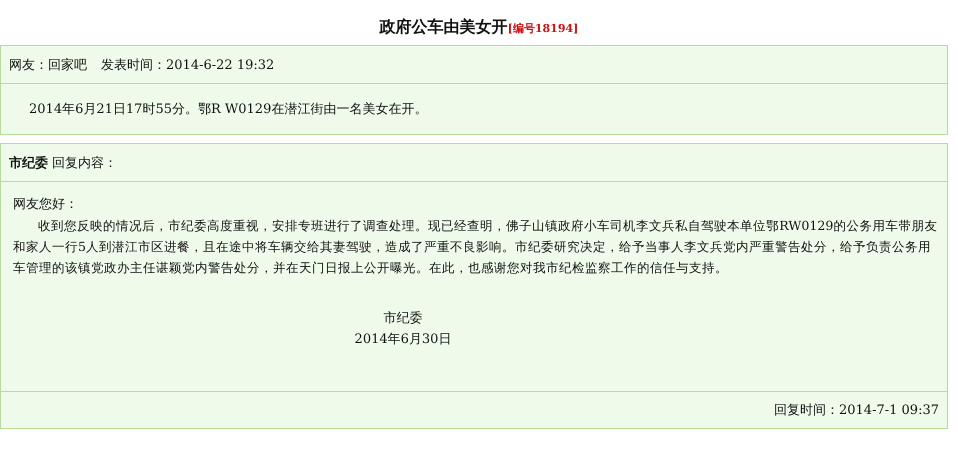  Describe the element at coordinates (403, 340) in the screenshot. I see `signature-date: 2014年6月30日` at that location.